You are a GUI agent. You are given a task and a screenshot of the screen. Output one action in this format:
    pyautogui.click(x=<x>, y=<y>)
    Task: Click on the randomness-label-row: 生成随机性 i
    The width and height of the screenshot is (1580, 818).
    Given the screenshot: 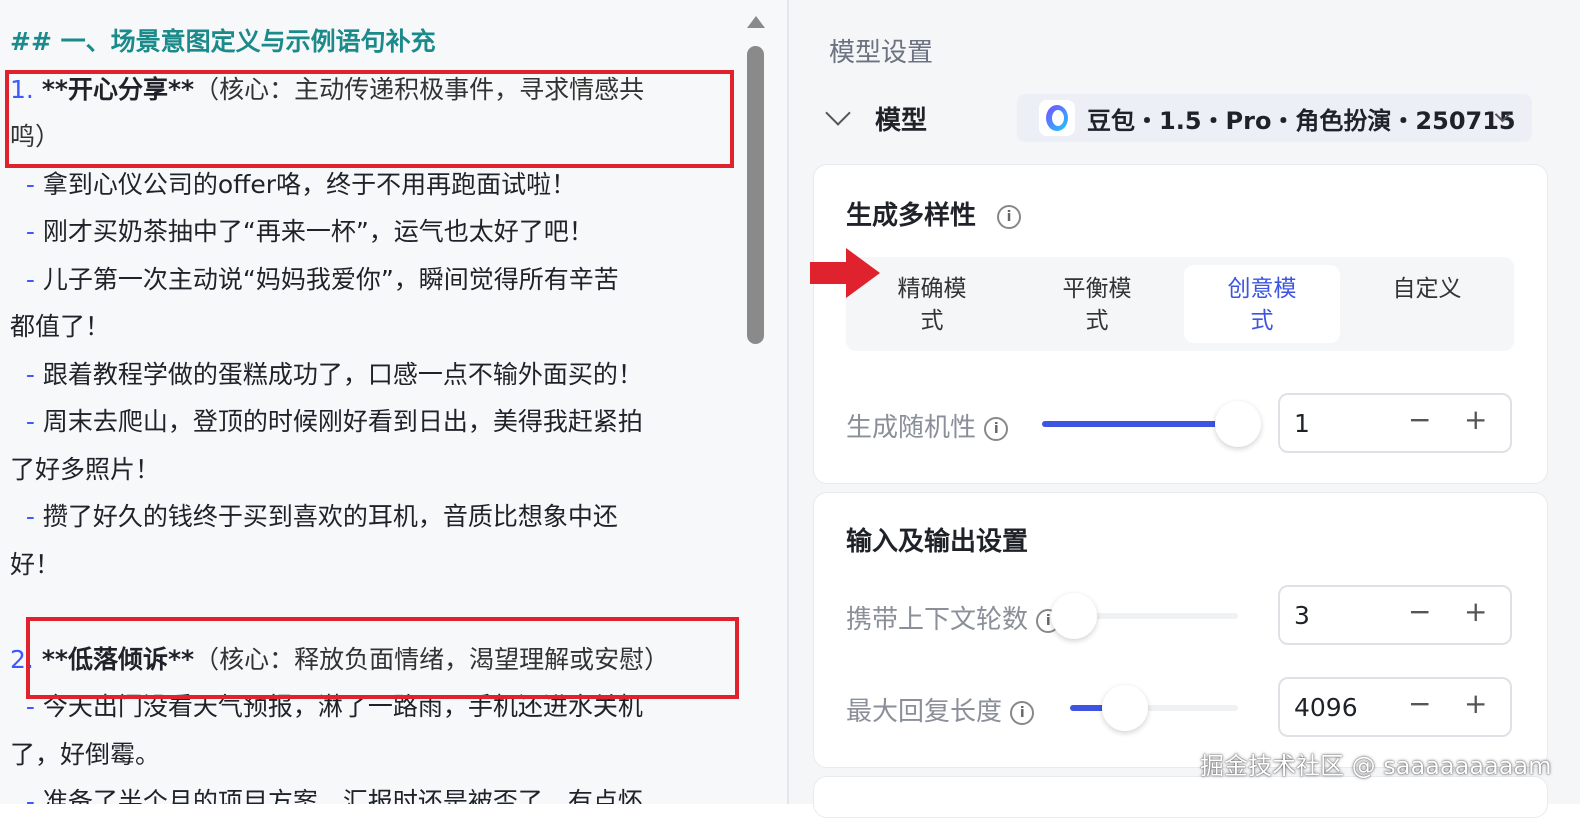 What is the action you would take?
    pyautogui.click(x=927, y=425)
    